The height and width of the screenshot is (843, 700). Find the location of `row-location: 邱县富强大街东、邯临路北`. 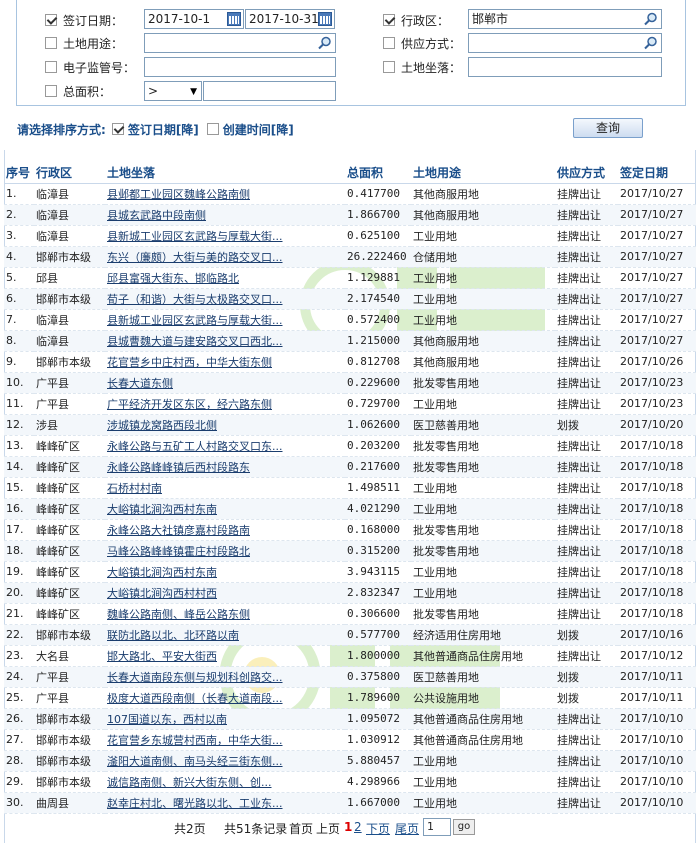

row-location: 邱县富强大街东、邯临路北 is located at coordinates (225, 278).